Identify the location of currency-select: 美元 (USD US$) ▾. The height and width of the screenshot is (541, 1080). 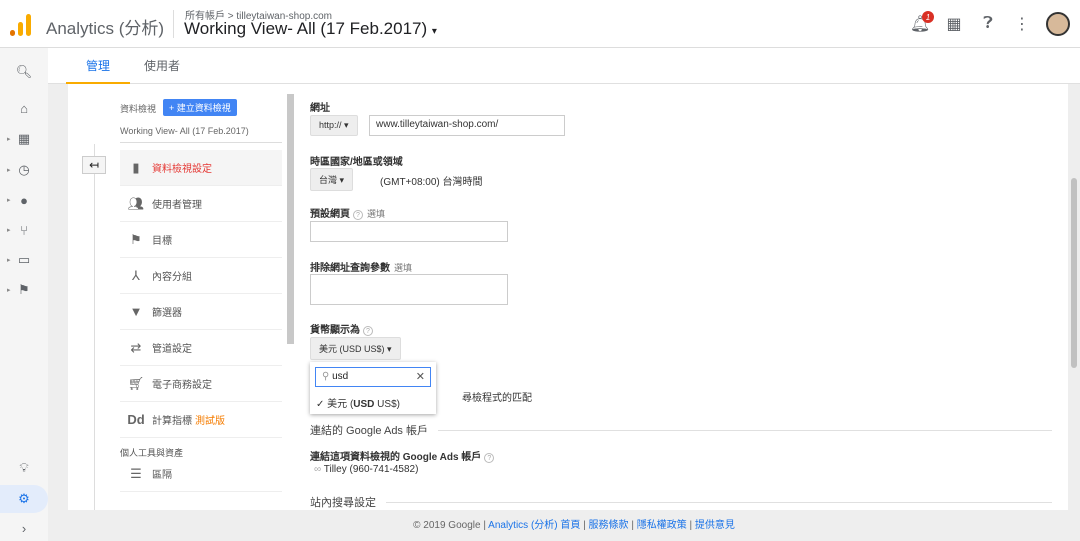
(355, 348).